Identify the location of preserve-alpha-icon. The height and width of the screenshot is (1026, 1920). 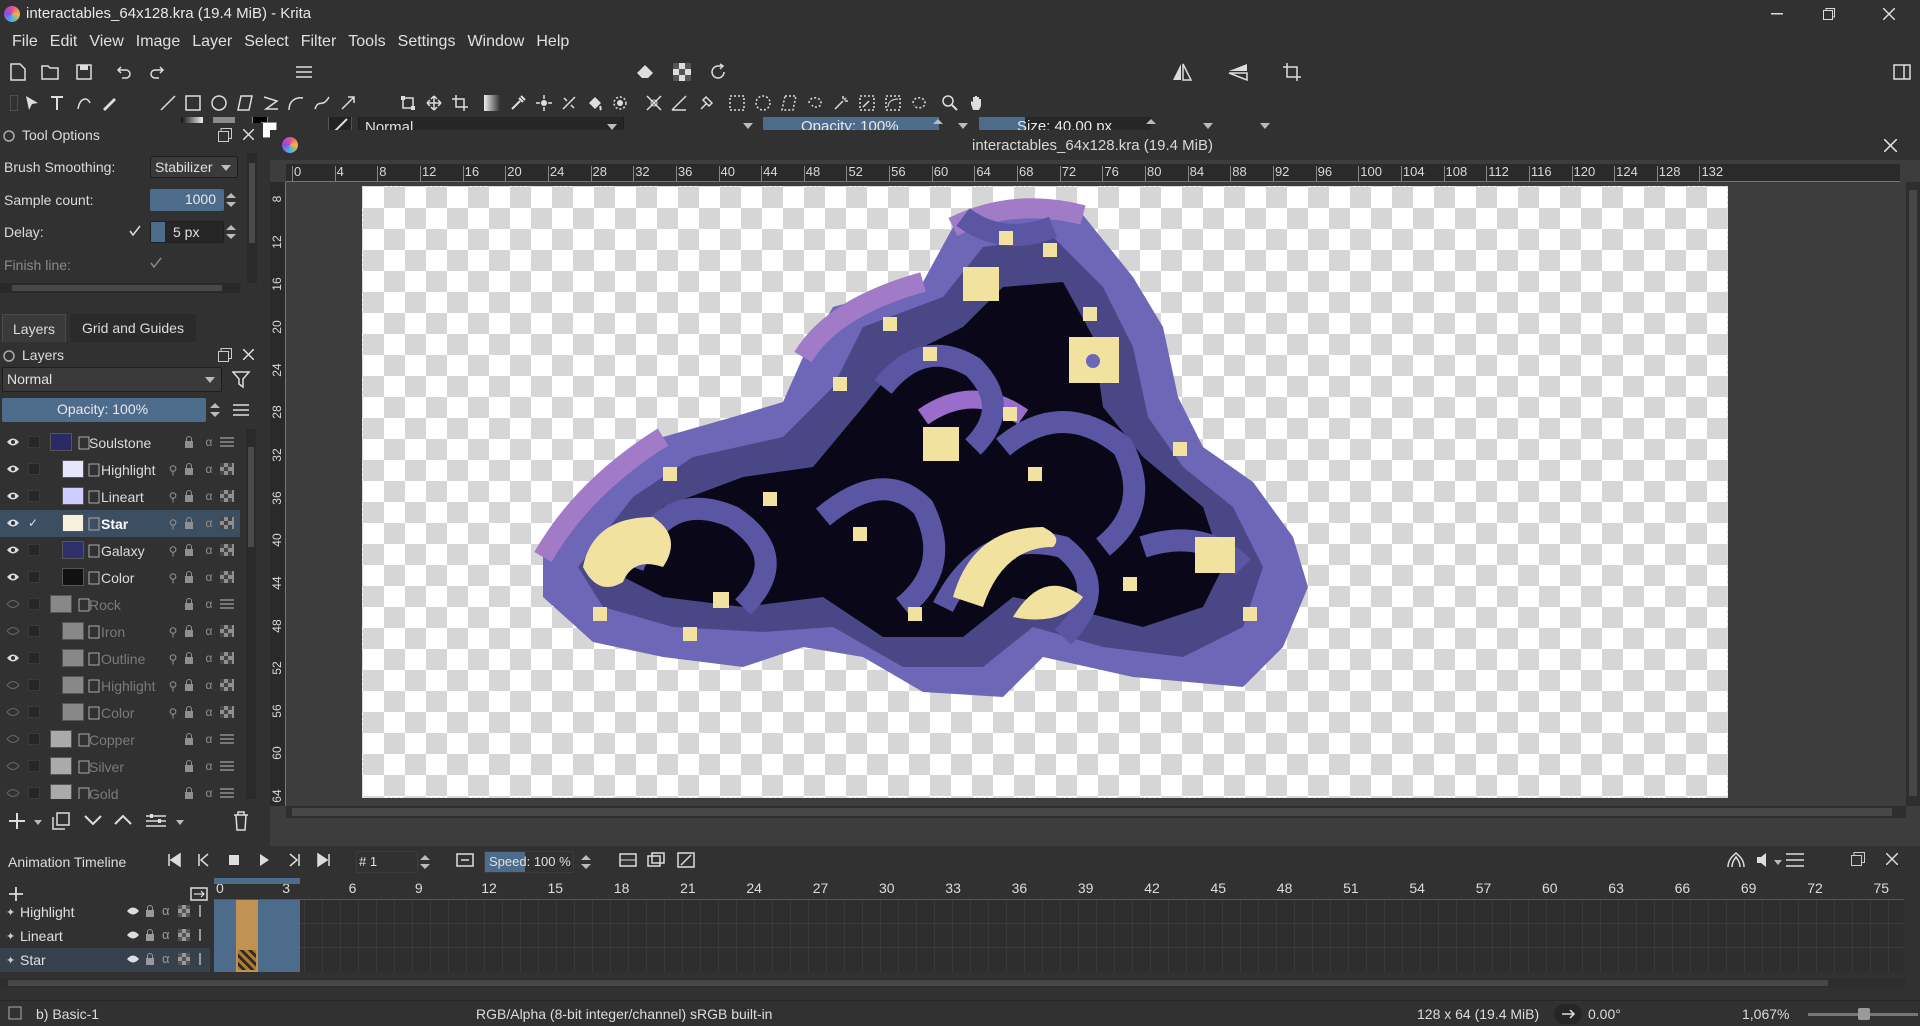
(682, 72).